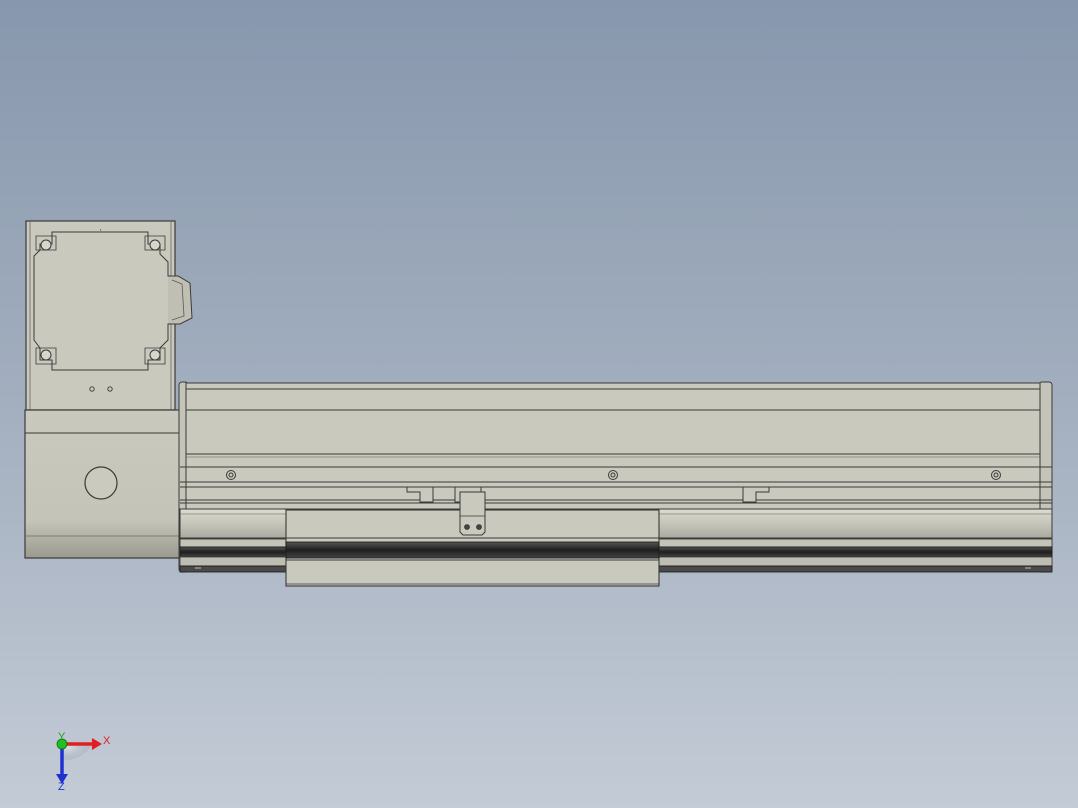 The image size is (1078, 808). I want to click on top-cover, so click(613, 446).